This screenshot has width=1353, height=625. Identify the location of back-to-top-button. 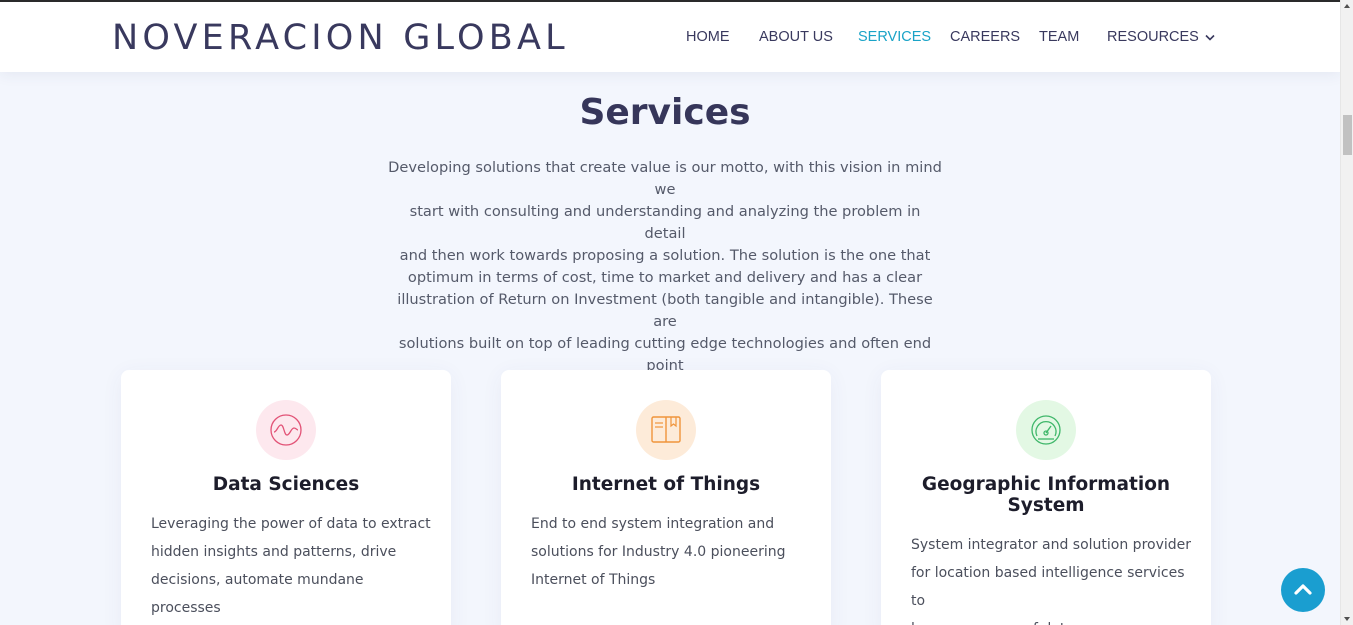
(1303, 590).